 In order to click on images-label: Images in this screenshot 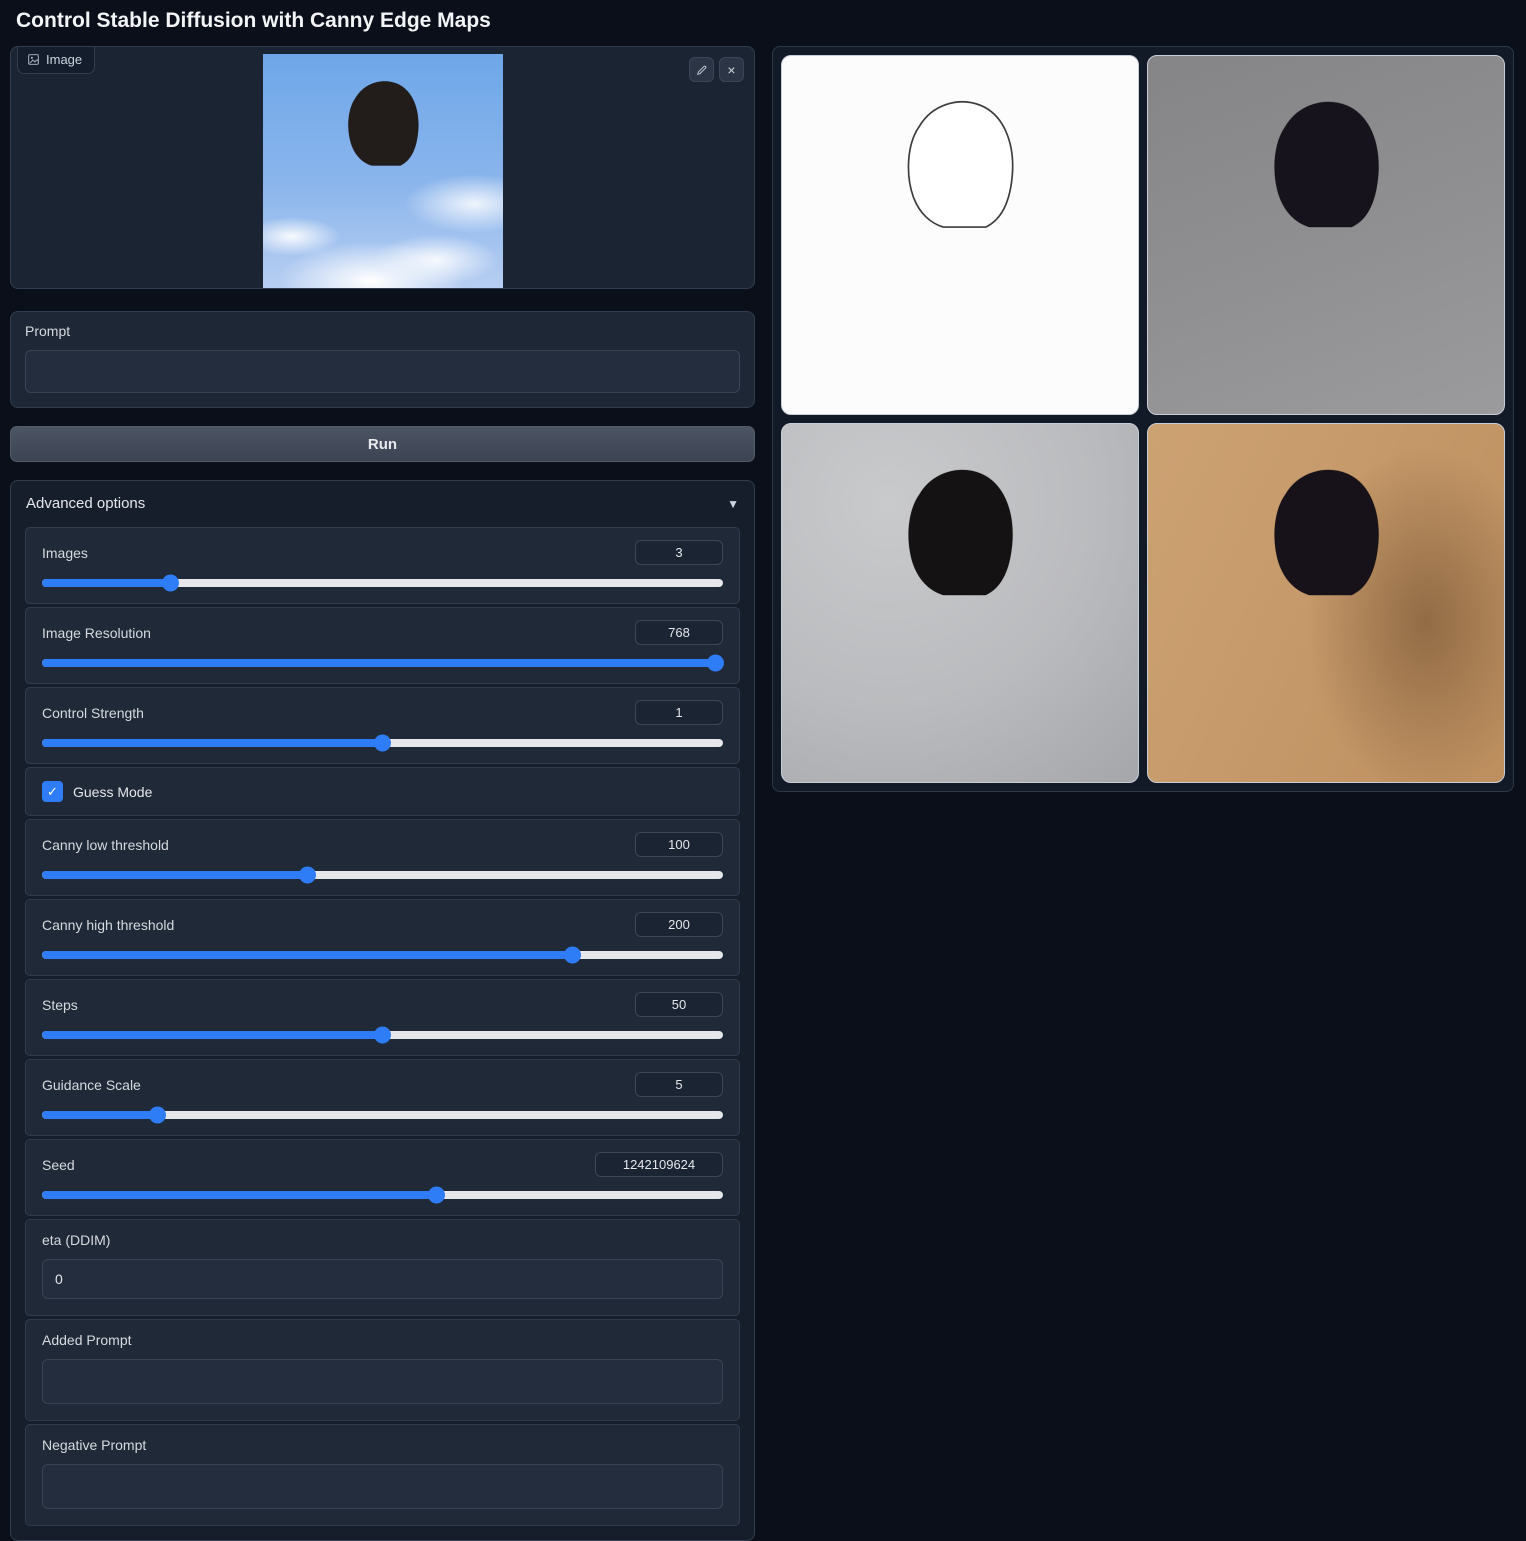, I will do `click(65, 552)`.